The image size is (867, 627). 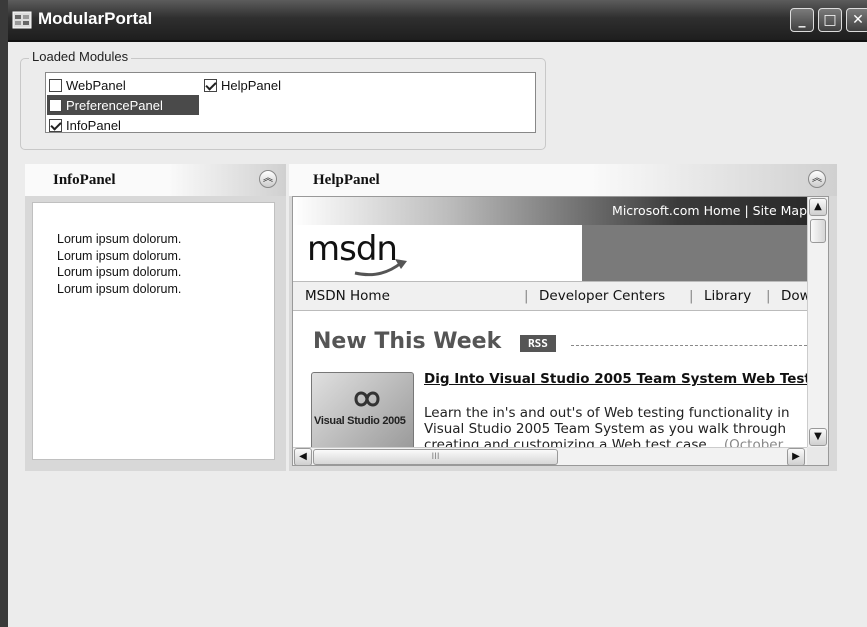 I want to click on thumbnail-label: Visual Studio 2005, so click(x=360, y=421).